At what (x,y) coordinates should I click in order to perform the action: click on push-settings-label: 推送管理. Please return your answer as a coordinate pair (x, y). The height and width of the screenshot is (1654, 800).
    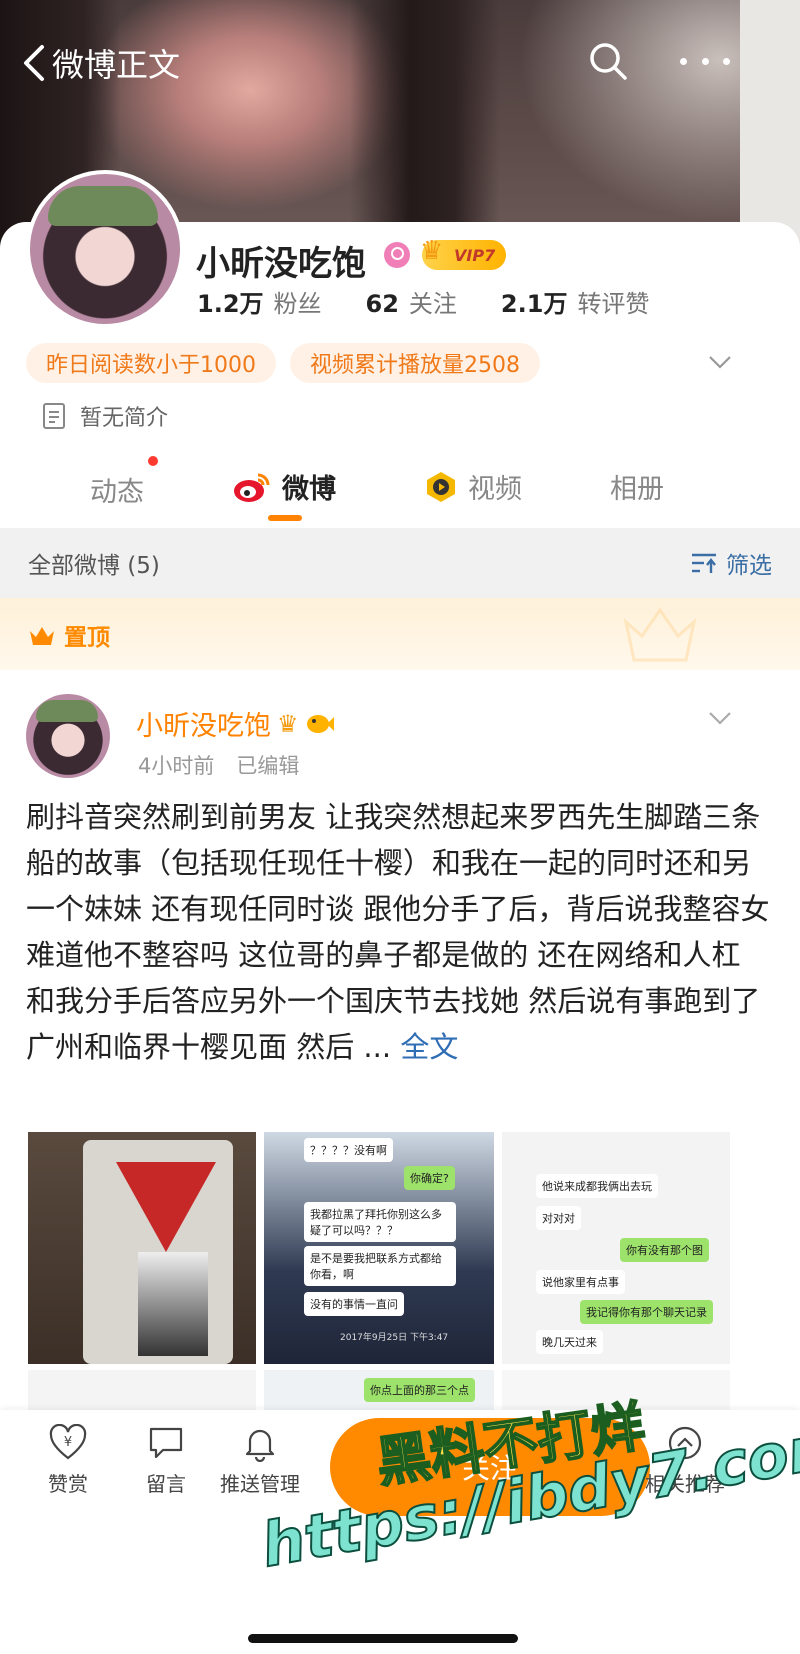
    Looking at the image, I should click on (260, 1484).